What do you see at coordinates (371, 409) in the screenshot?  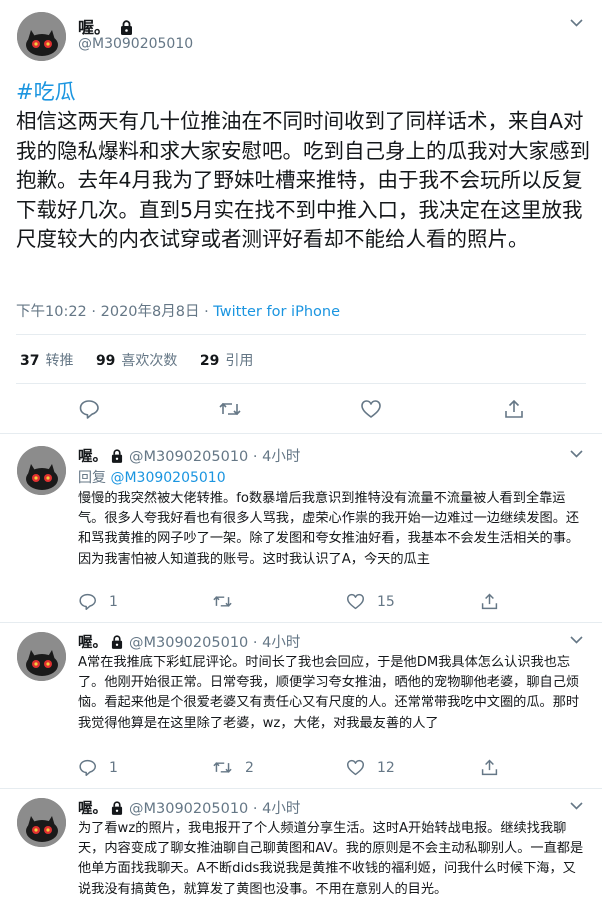 I see `like-icon` at bounding box center [371, 409].